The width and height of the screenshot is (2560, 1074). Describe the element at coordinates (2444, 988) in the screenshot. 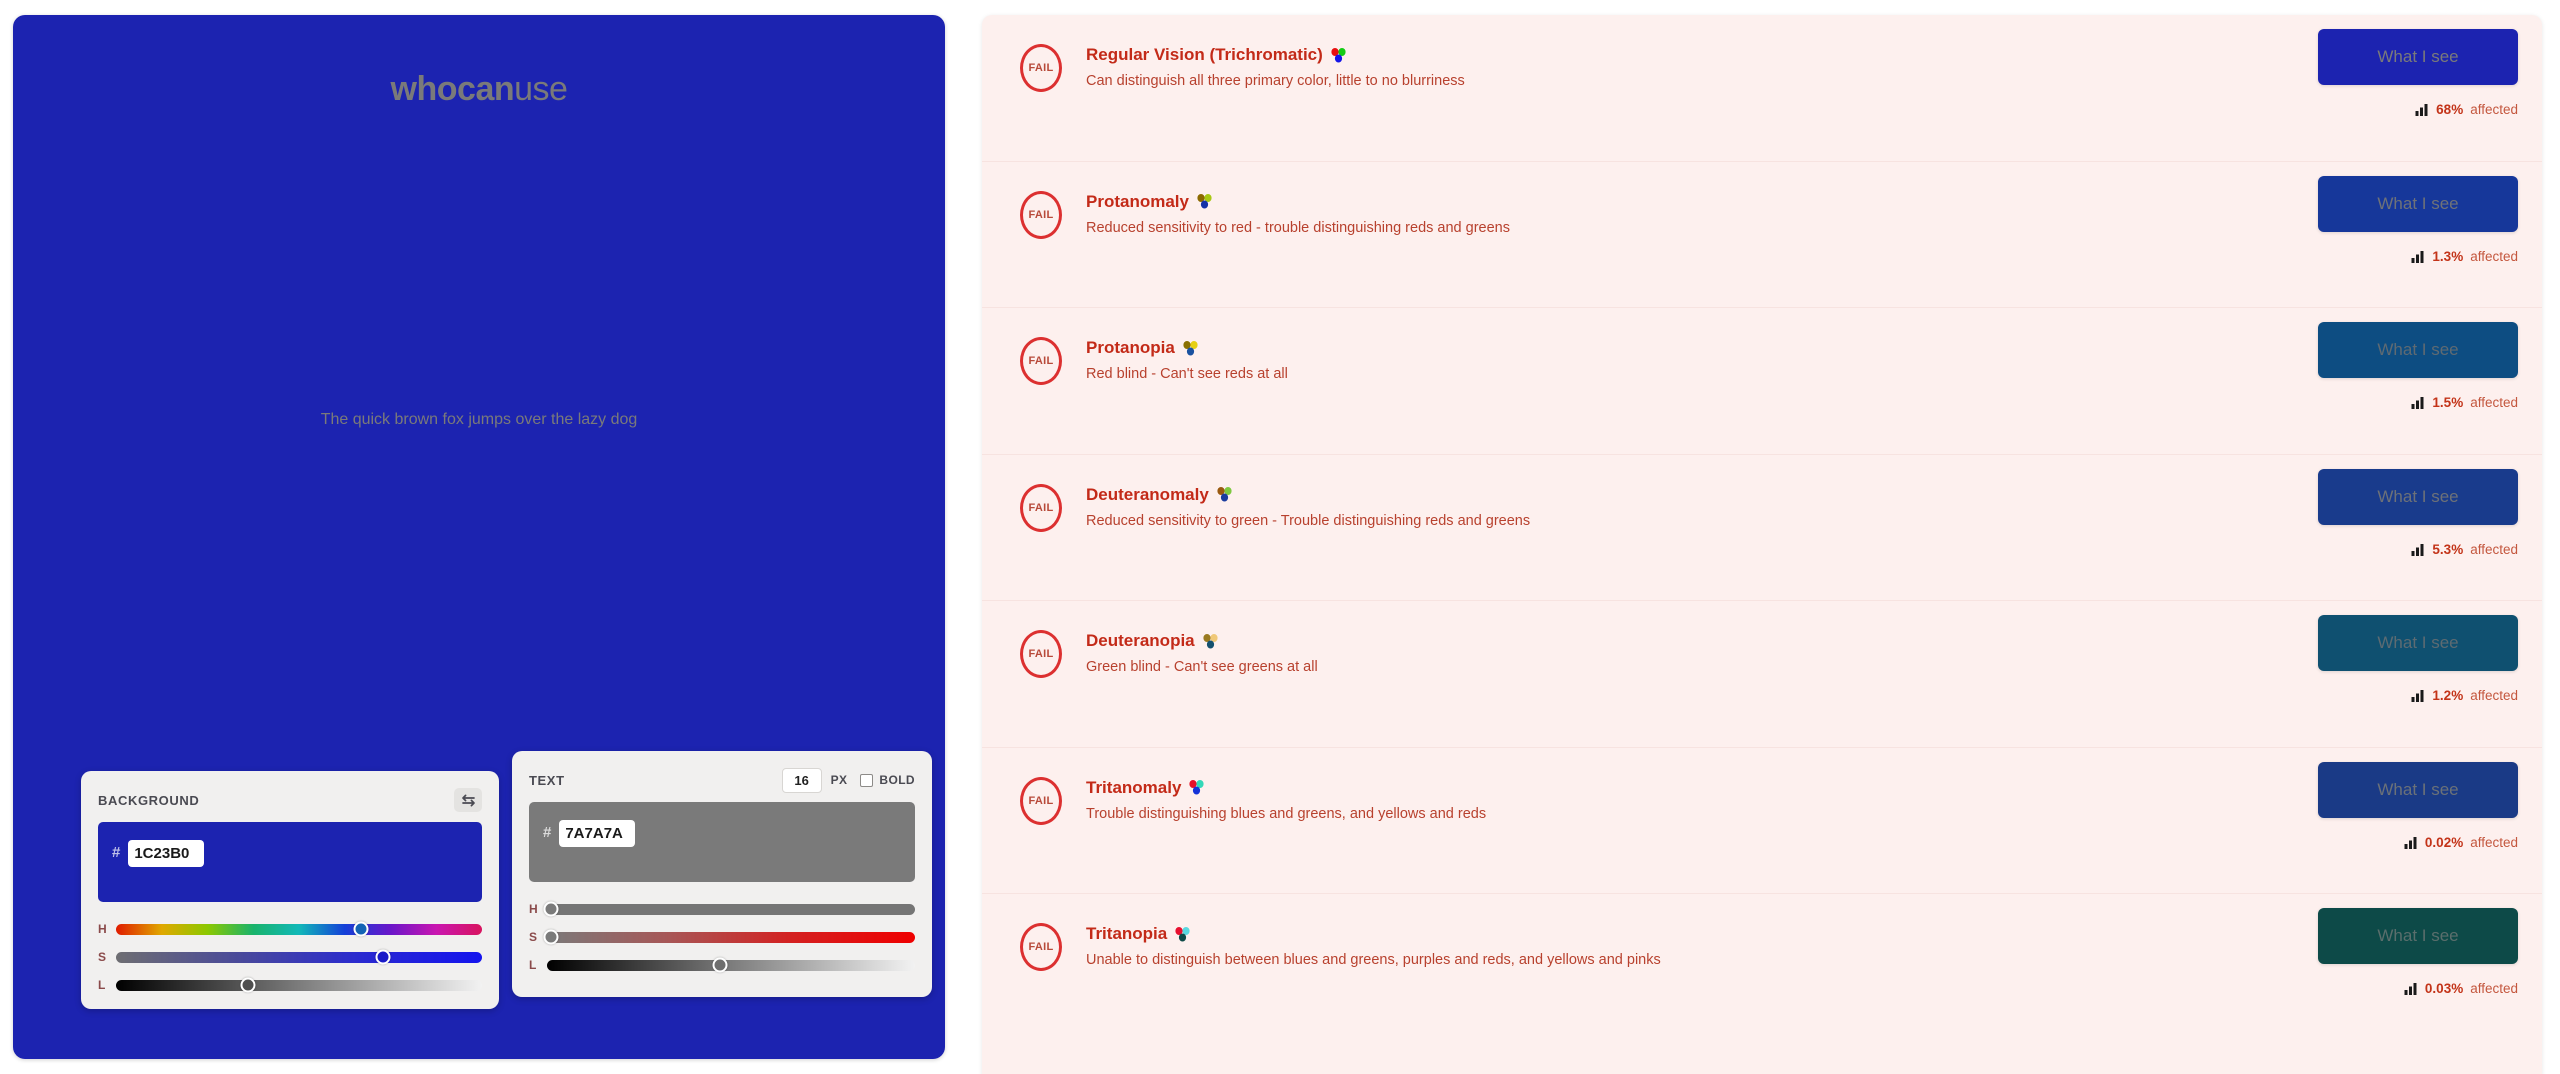

I see `affected-percent: 0.03%` at that location.